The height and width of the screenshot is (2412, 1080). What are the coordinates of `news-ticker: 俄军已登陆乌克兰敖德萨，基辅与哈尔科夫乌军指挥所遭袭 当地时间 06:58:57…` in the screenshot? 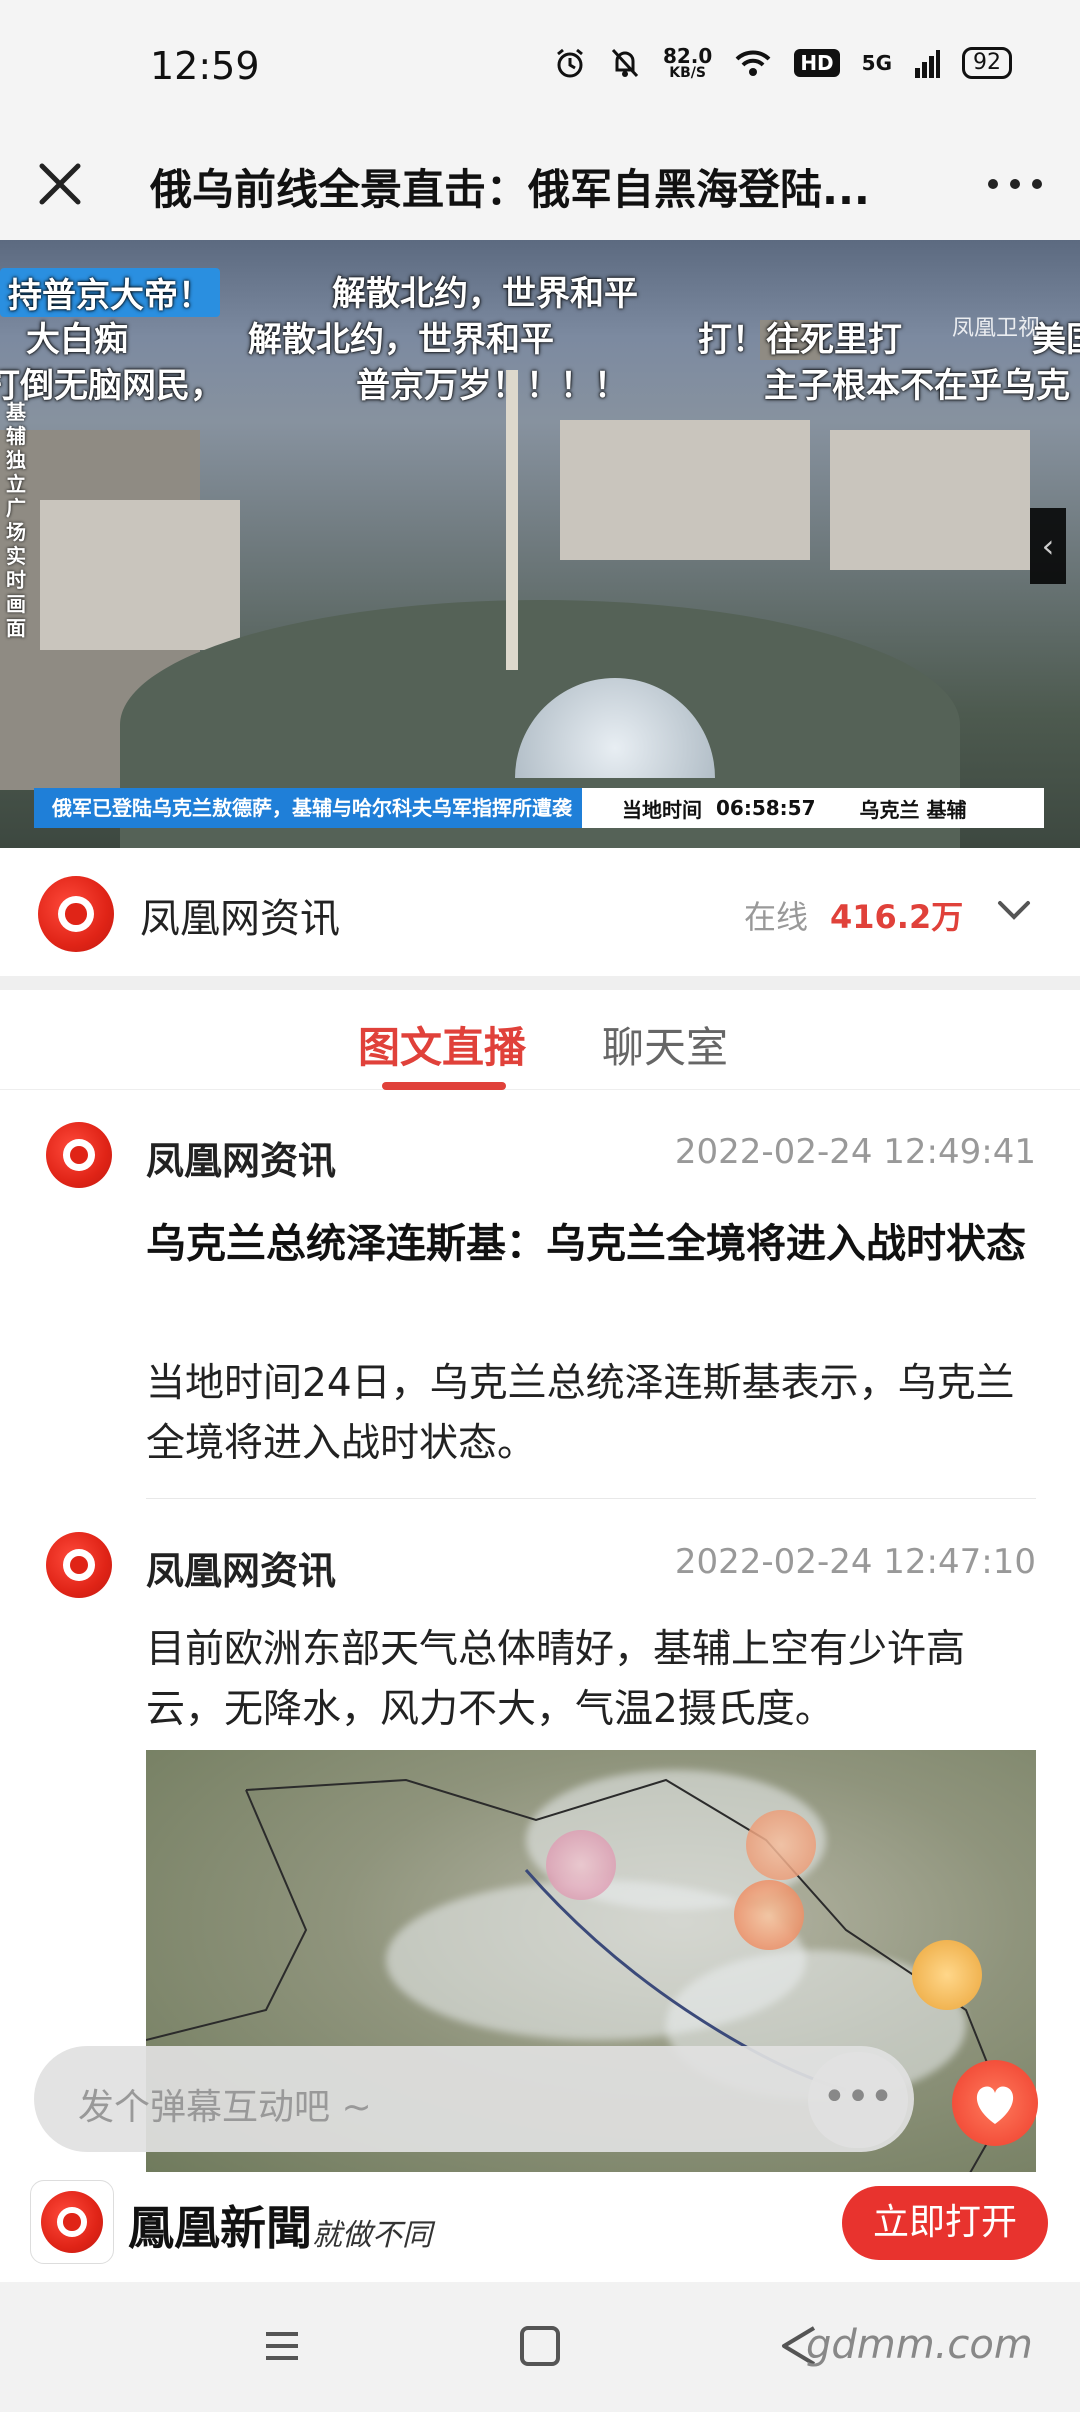 It's located at (539, 808).